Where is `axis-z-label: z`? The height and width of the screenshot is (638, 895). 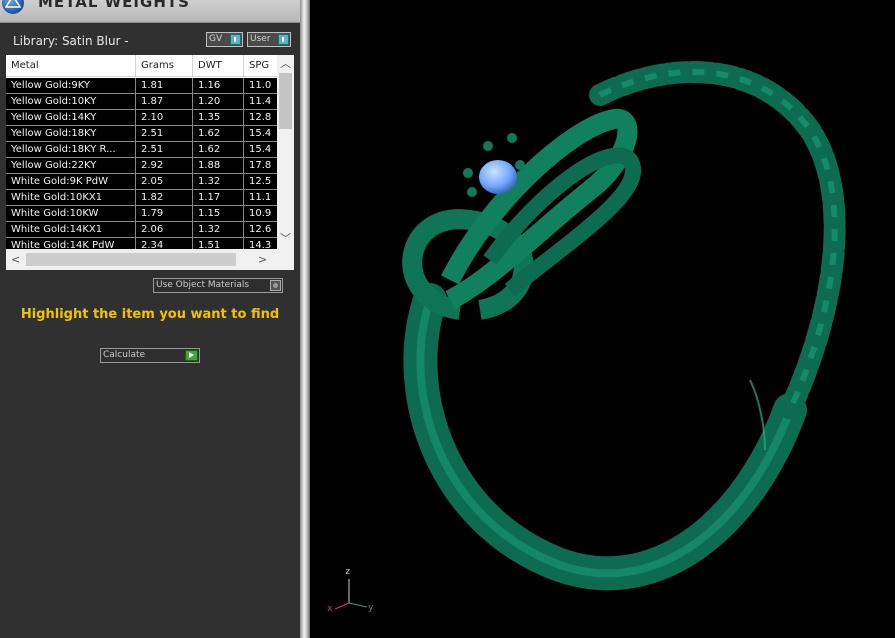
axis-z-label: z is located at coordinates (348, 572).